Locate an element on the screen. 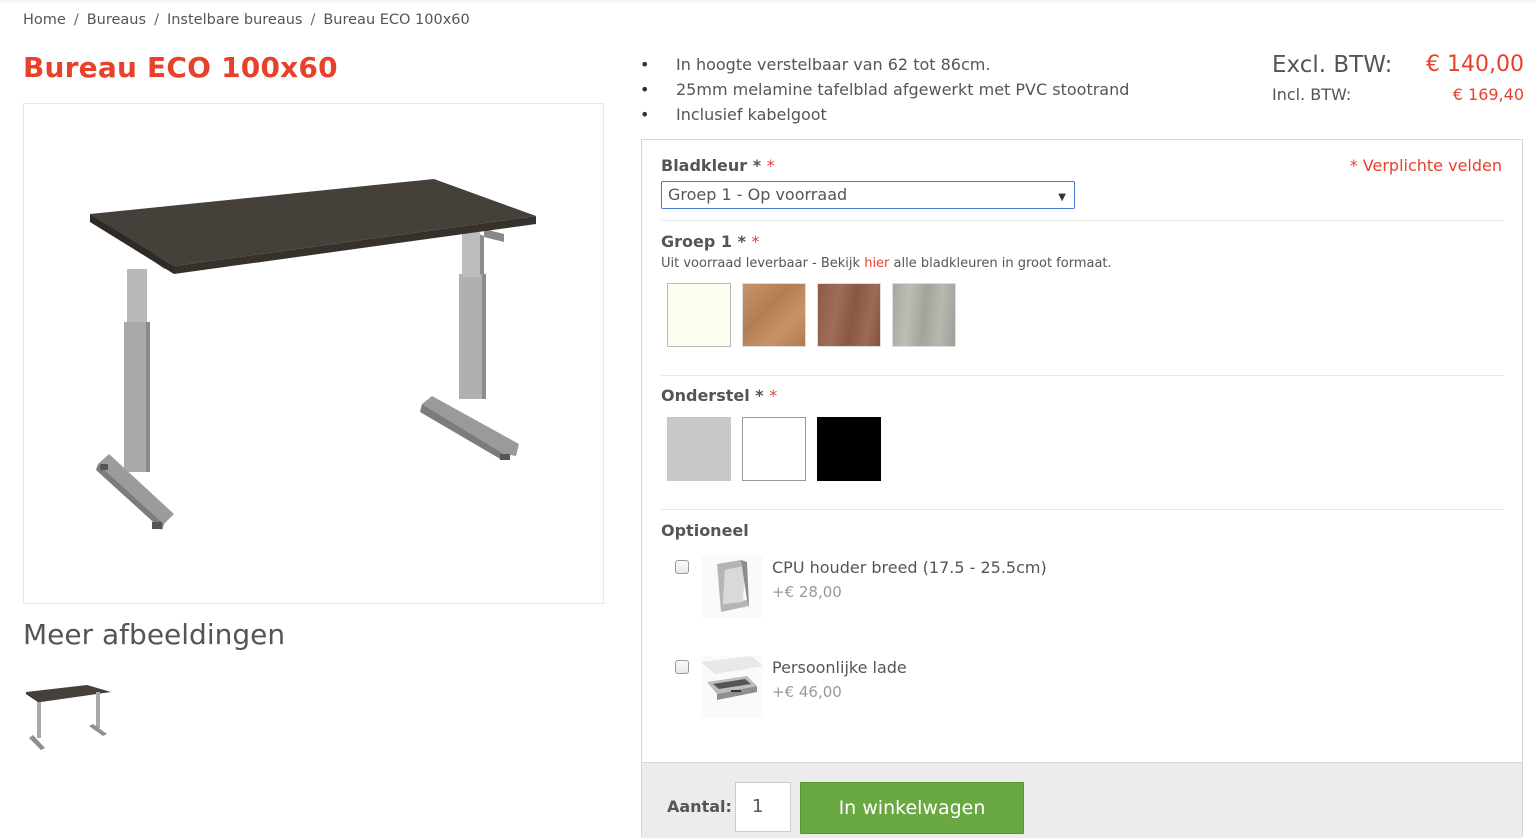  bladkleur-label-text: Bladkleur * is located at coordinates (711, 165).